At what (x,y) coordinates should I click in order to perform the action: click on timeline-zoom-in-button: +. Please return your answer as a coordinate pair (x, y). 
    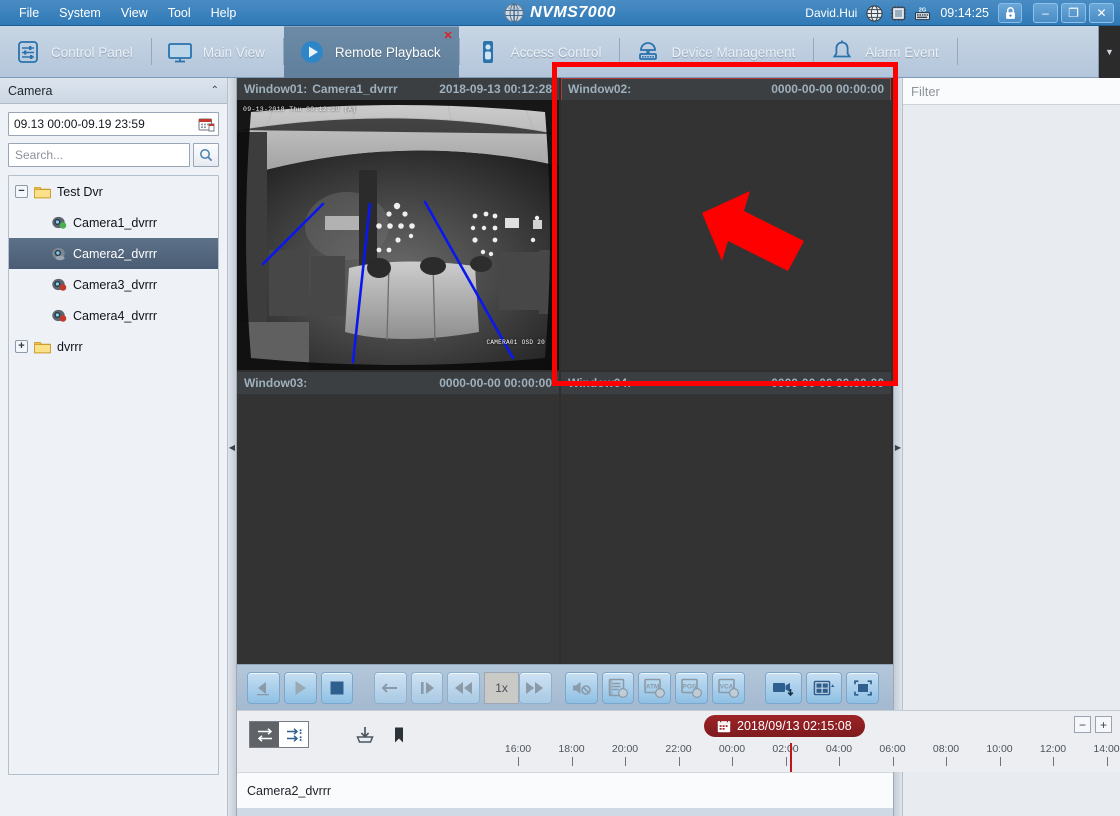
    Looking at the image, I should click on (1103, 724).